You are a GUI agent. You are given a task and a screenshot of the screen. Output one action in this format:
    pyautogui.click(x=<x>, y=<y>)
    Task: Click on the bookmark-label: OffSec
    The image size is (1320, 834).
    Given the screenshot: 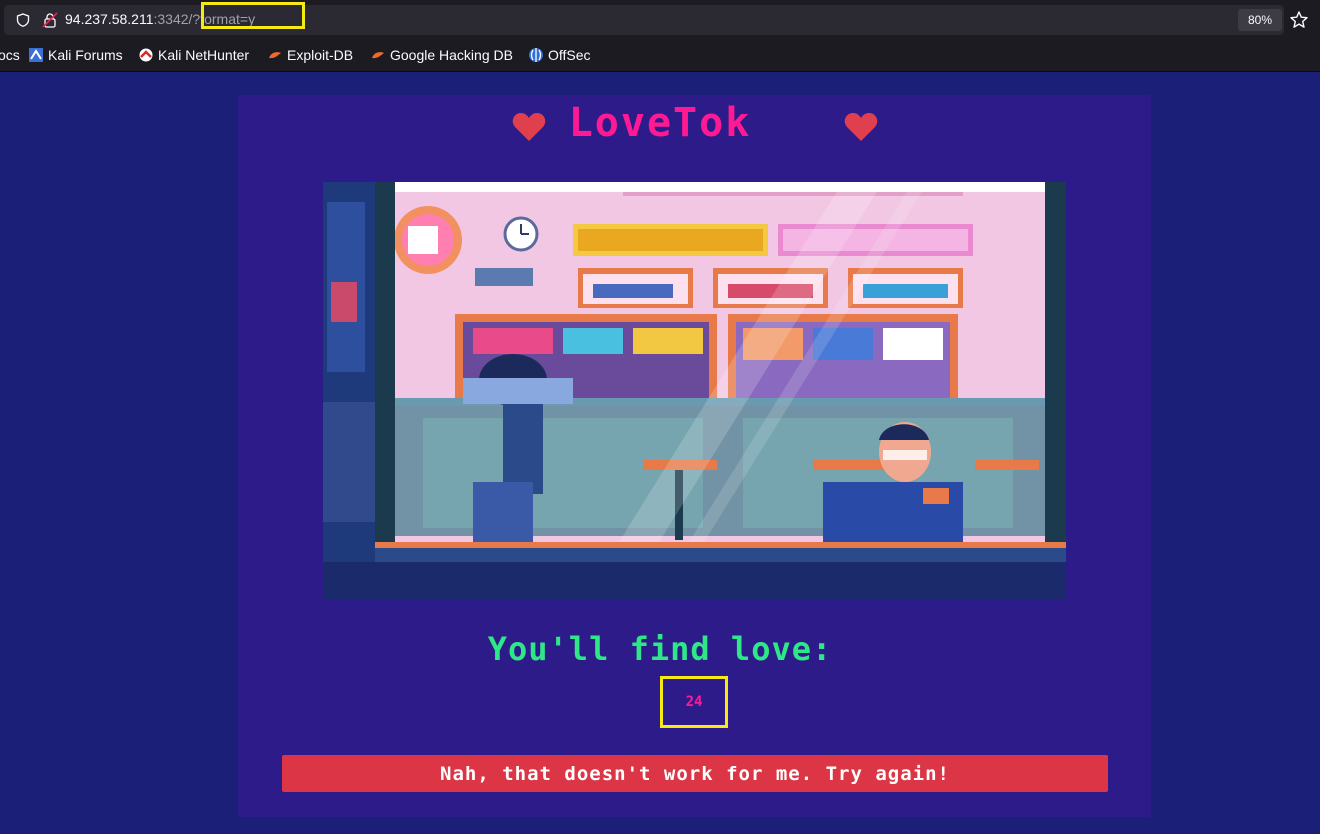 What is the action you would take?
    pyautogui.click(x=569, y=55)
    